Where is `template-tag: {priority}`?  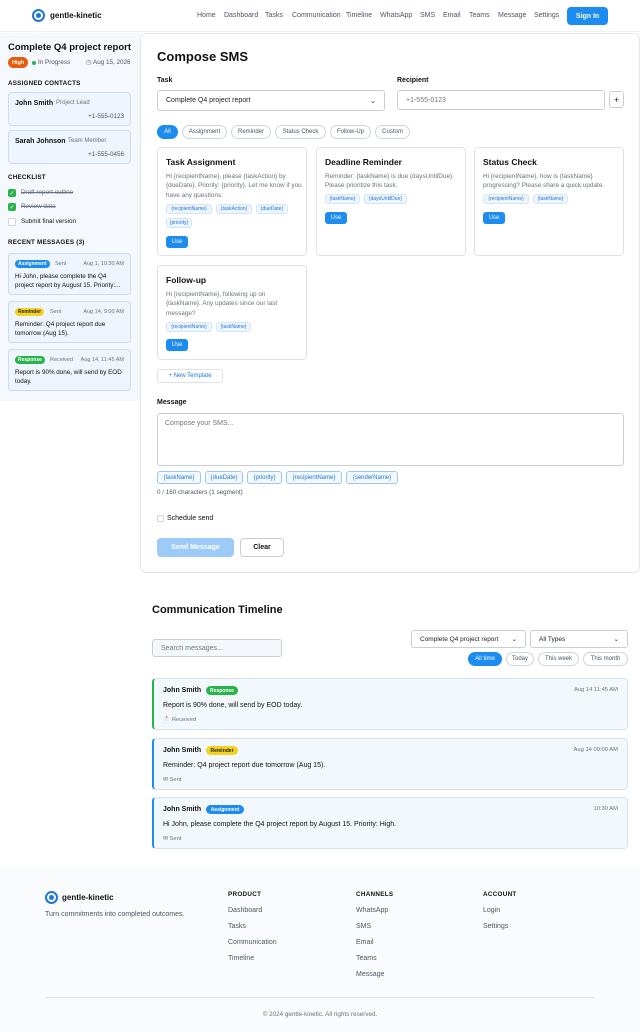 template-tag: {priority} is located at coordinates (179, 223).